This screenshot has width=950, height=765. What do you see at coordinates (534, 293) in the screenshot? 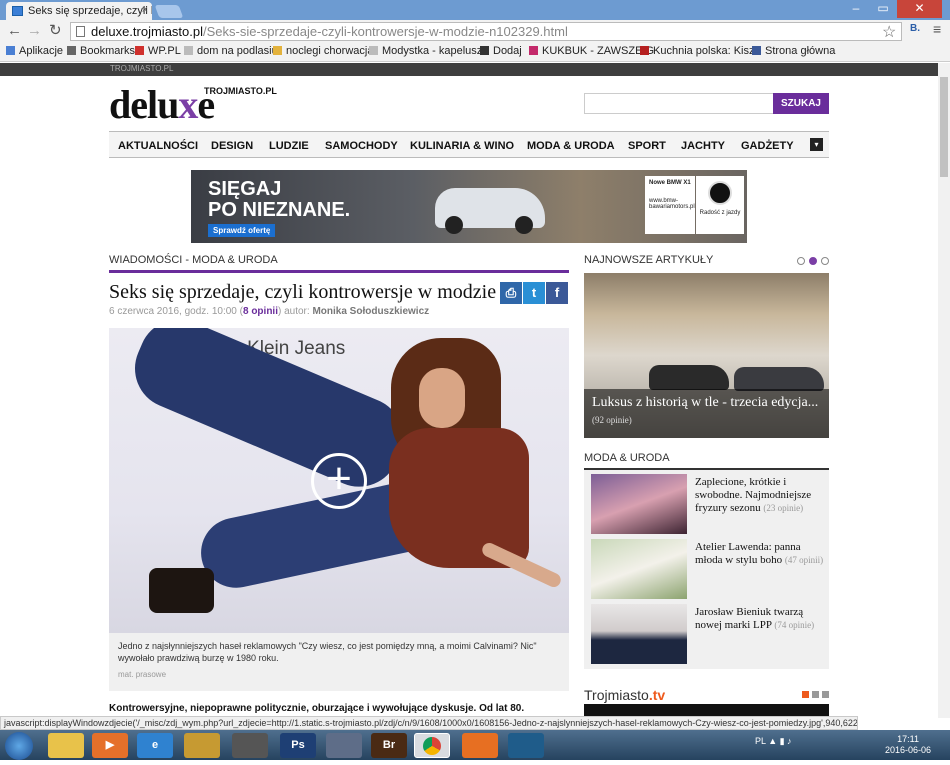
I see `twitter-icon: t` at bounding box center [534, 293].